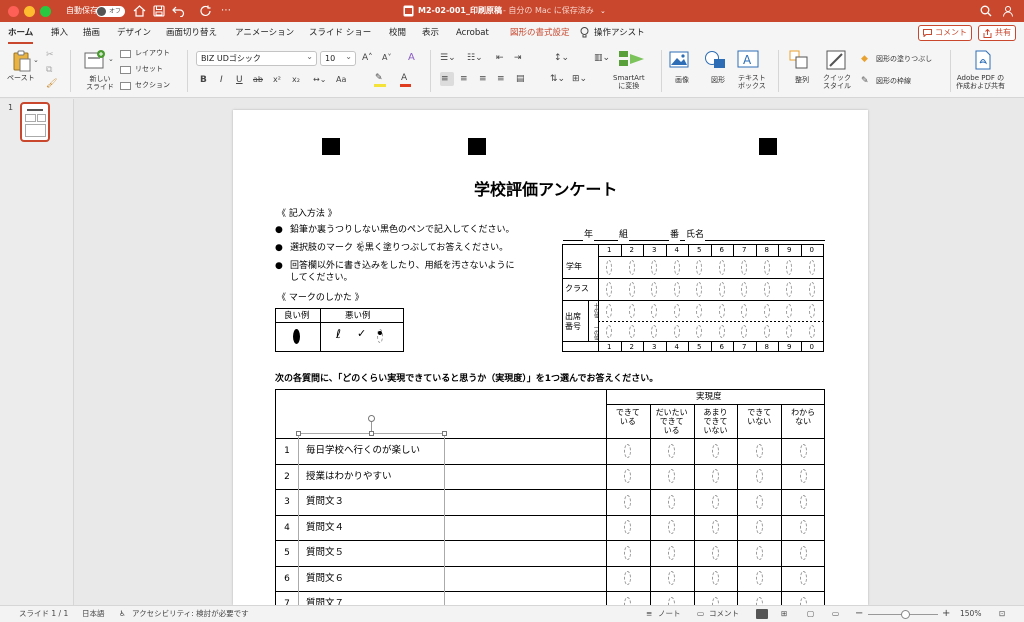  I want to click on tab-view: 表示, so click(430, 33).